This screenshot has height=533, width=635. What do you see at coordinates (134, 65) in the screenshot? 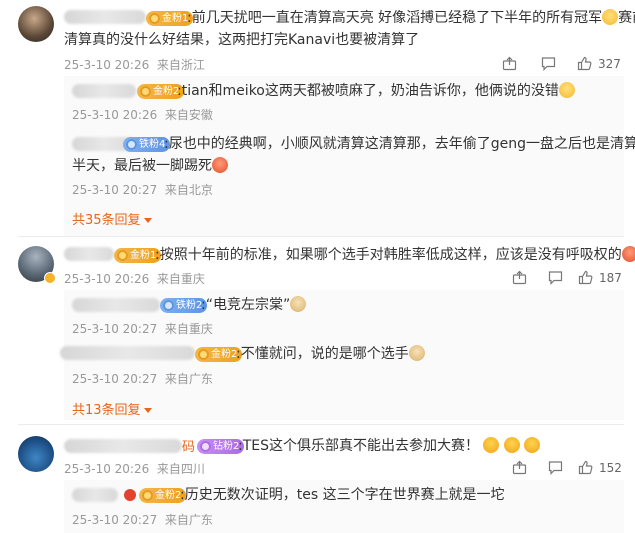
I see `comment-meta: 25-3-10 20:26 来自浙江` at bounding box center [134, 65].